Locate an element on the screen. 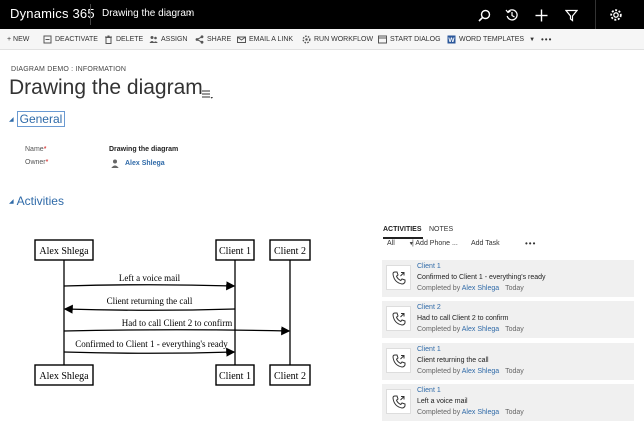 The height and width of the screenshot is (434, 644). breadcrumb: Drawing the diagram is located at coordinates (148, 13).